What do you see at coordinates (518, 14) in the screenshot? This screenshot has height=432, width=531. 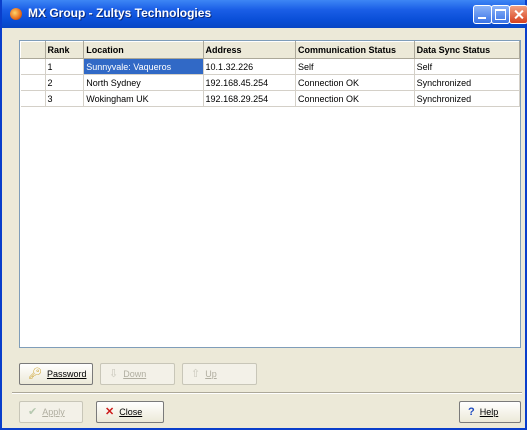 I see `close-window-button` at bounding box center [518, 14].